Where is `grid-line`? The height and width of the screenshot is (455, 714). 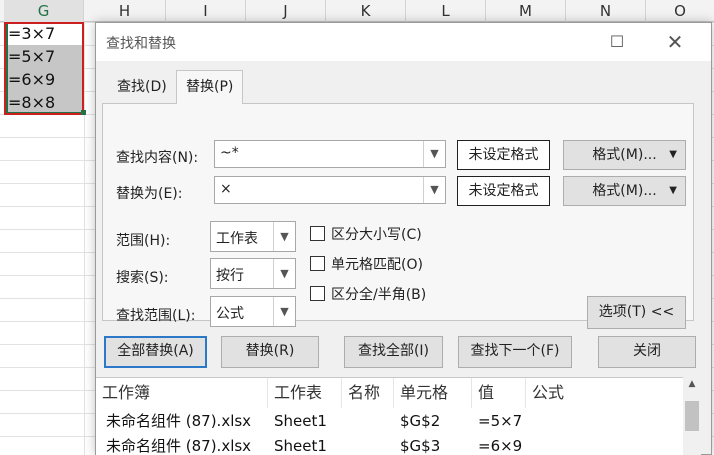 grid-line is located at coordinates (84, 238).